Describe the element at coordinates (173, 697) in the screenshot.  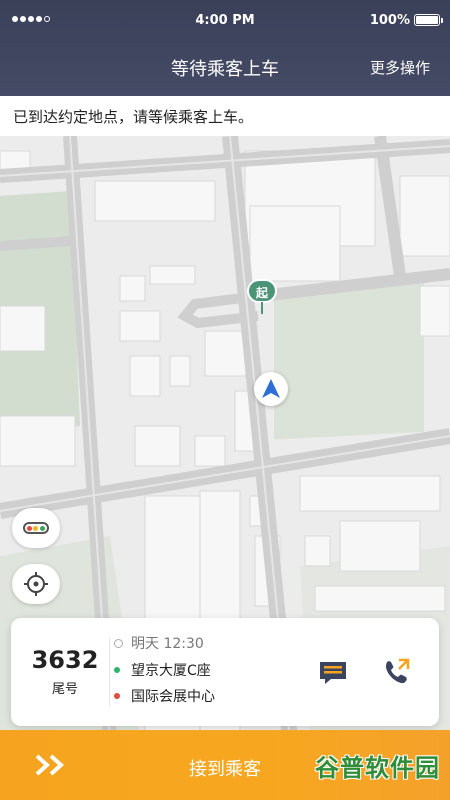
I see `destination-address: 国际会展中心` at that location.